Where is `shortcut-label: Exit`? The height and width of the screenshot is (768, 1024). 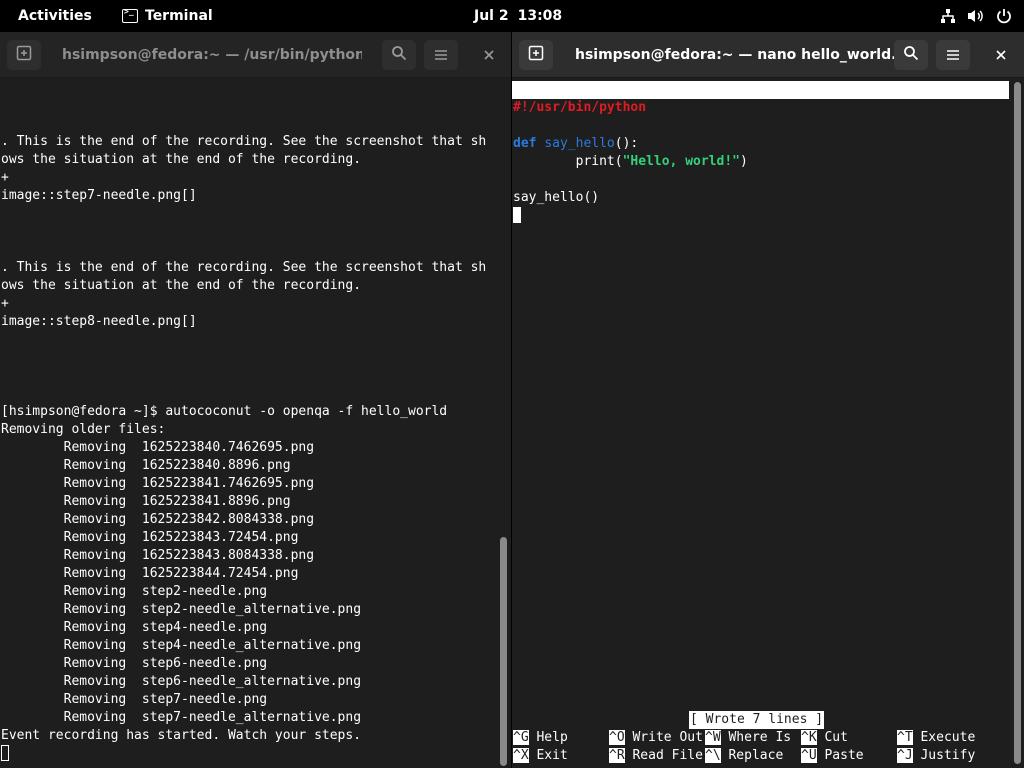
shortcut-label: Exit is located at coordinates (548, 755).